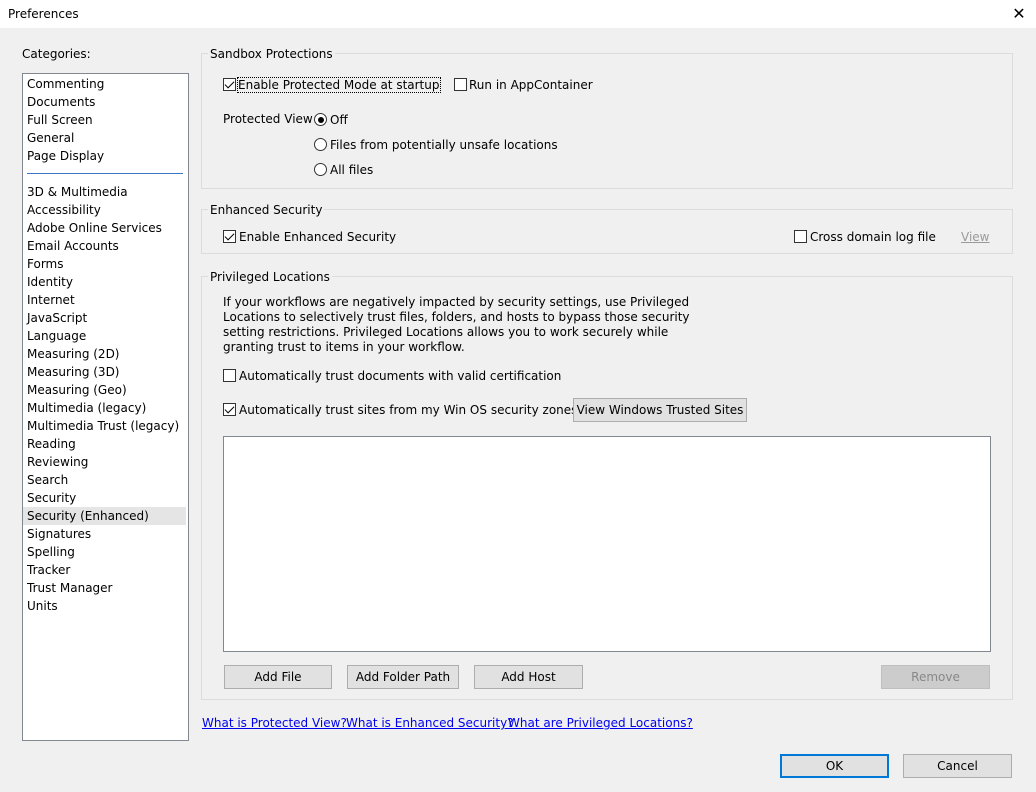  What do you see at coordinates (104, 264) in the screenshot?
I see `sidebar-item-forms: Forms` at bounding box center [104, 264].